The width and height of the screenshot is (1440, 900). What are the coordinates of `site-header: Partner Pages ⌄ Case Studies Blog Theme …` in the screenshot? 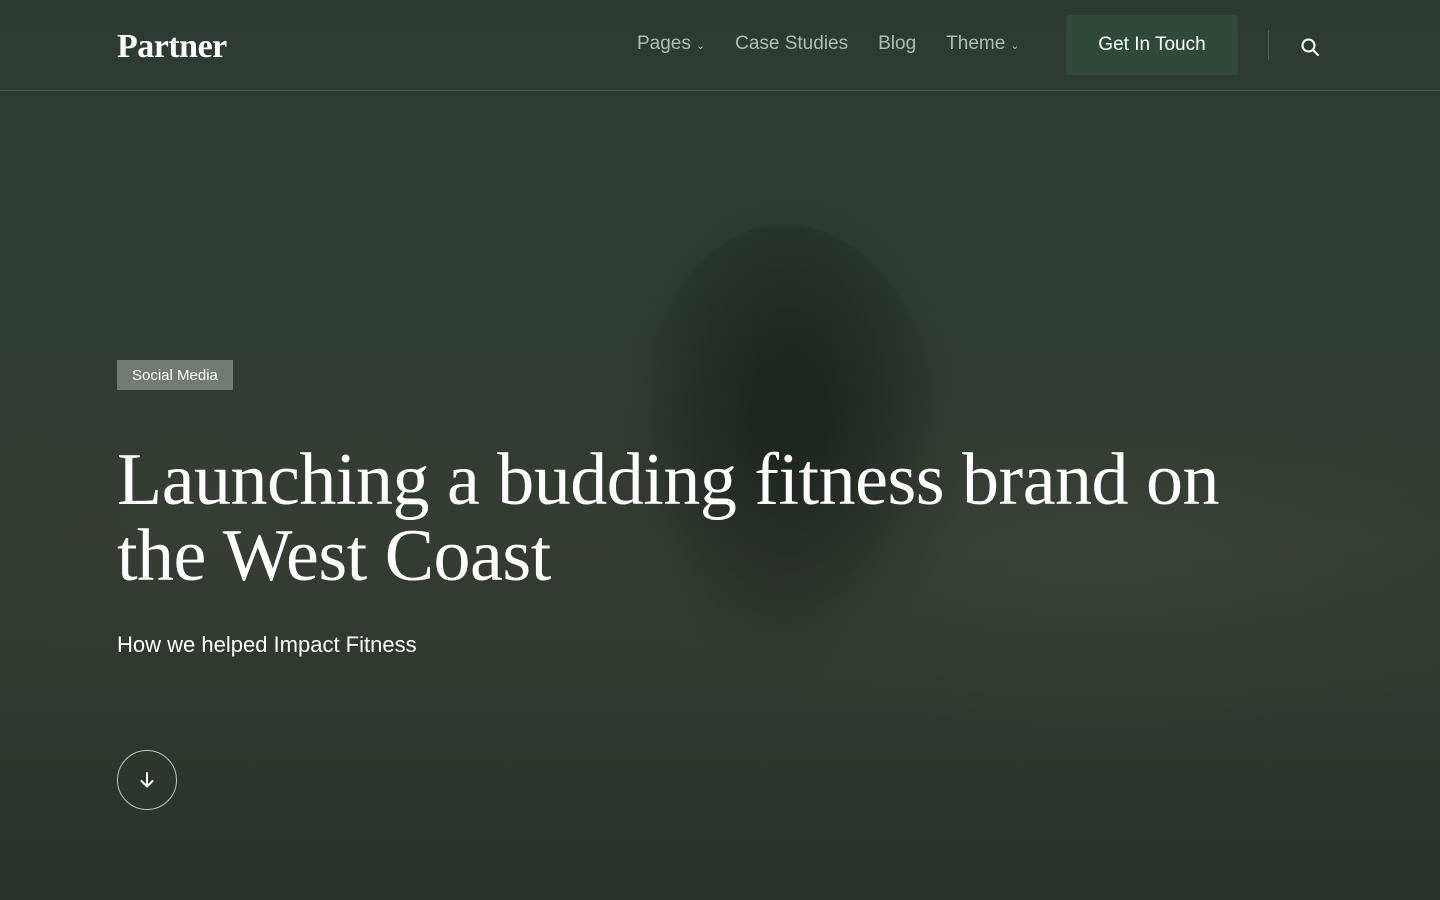 It's located at (720, 45).